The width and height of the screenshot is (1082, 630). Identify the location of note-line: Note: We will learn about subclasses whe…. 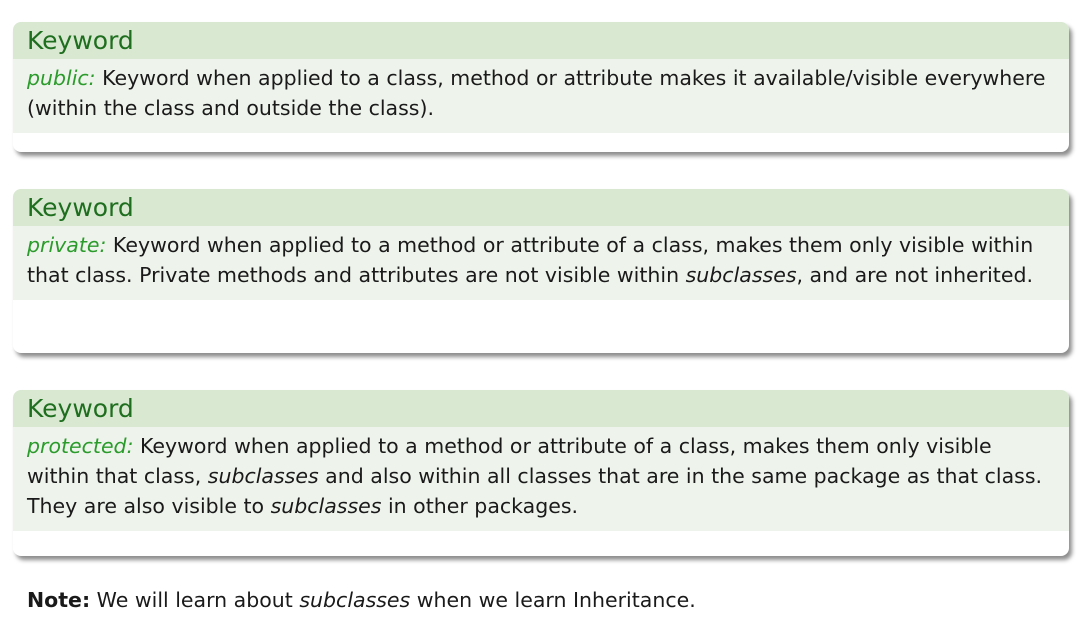
(361, 600).